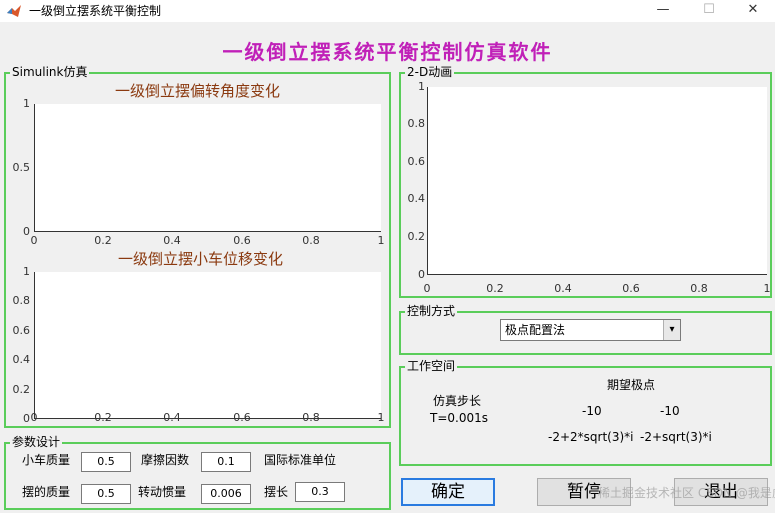 The image size is (775, 513). I want to click on close-button: ✕, so click(752, 11).